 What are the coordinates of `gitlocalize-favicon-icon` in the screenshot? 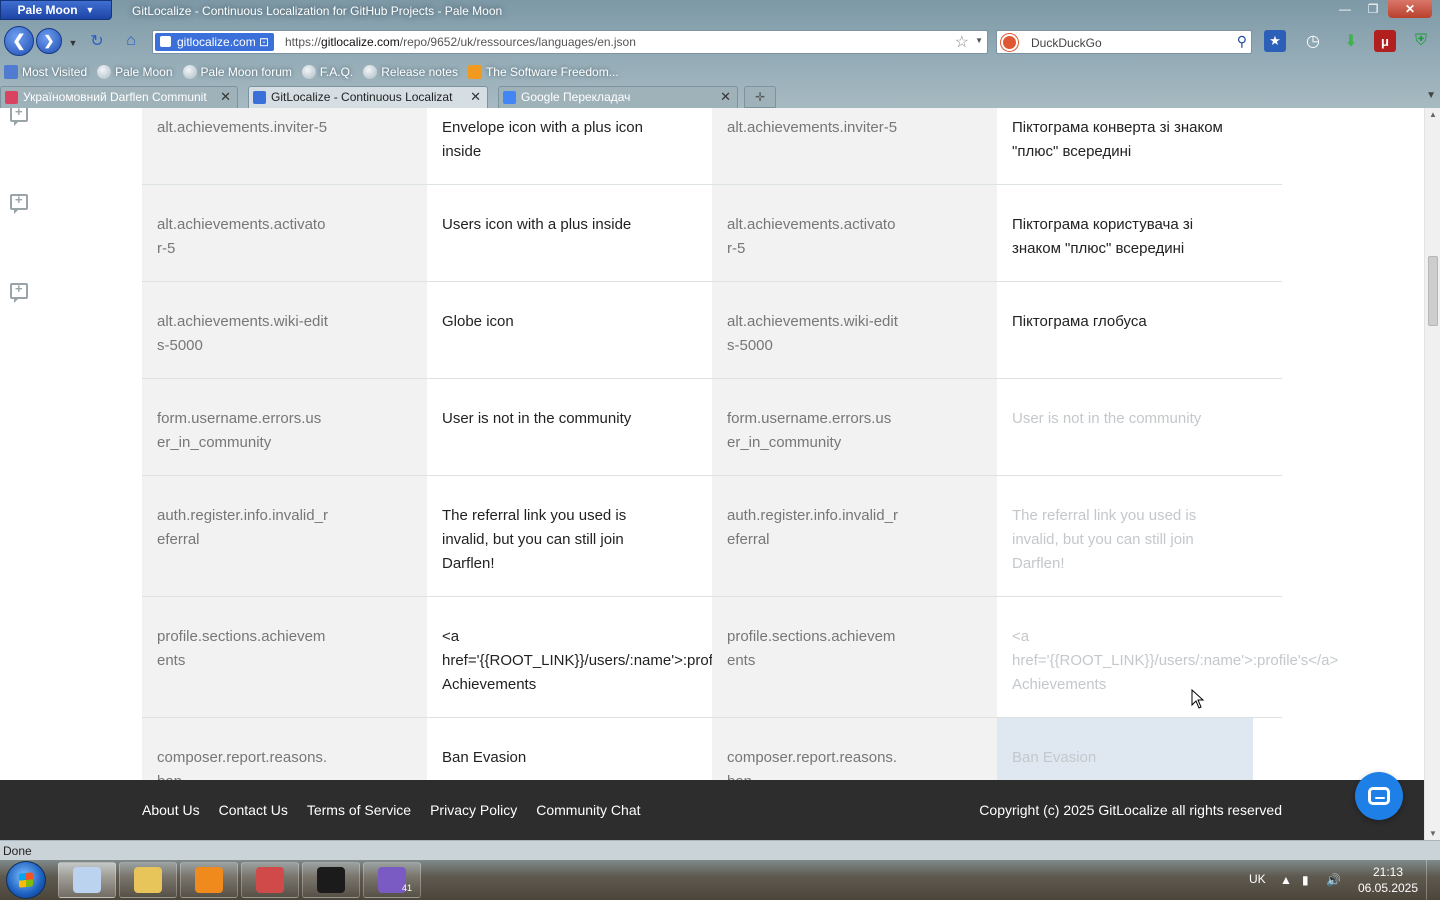 It's located at (259, 97).